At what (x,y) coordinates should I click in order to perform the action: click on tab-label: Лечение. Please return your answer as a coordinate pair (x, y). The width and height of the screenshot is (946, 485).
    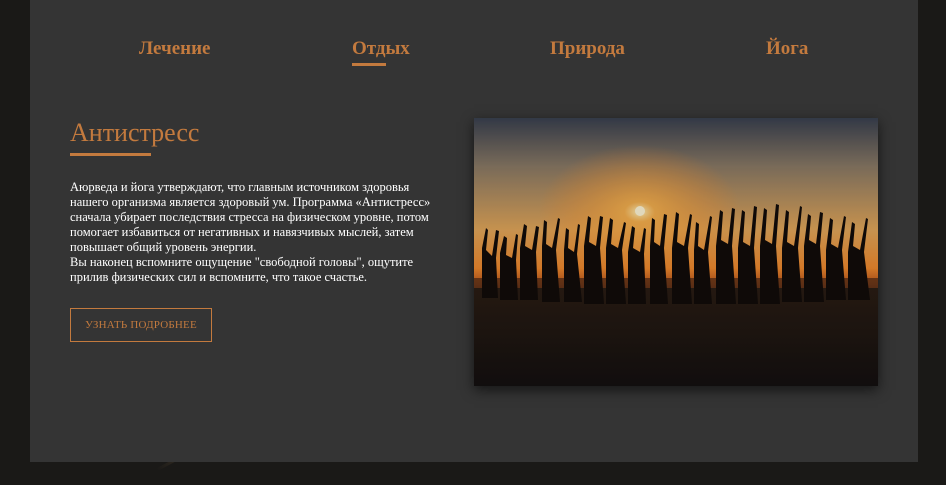
    Looking at the image, I should click on (175, 48).